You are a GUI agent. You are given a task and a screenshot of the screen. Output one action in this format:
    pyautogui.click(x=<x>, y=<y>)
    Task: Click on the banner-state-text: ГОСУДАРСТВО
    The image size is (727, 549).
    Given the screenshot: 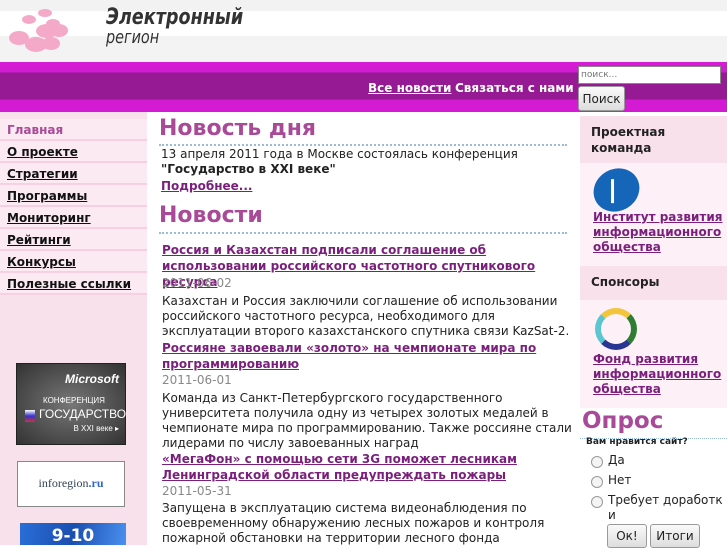 What is the action you would take?
    pyautogui.click(x=83, y=414)
    